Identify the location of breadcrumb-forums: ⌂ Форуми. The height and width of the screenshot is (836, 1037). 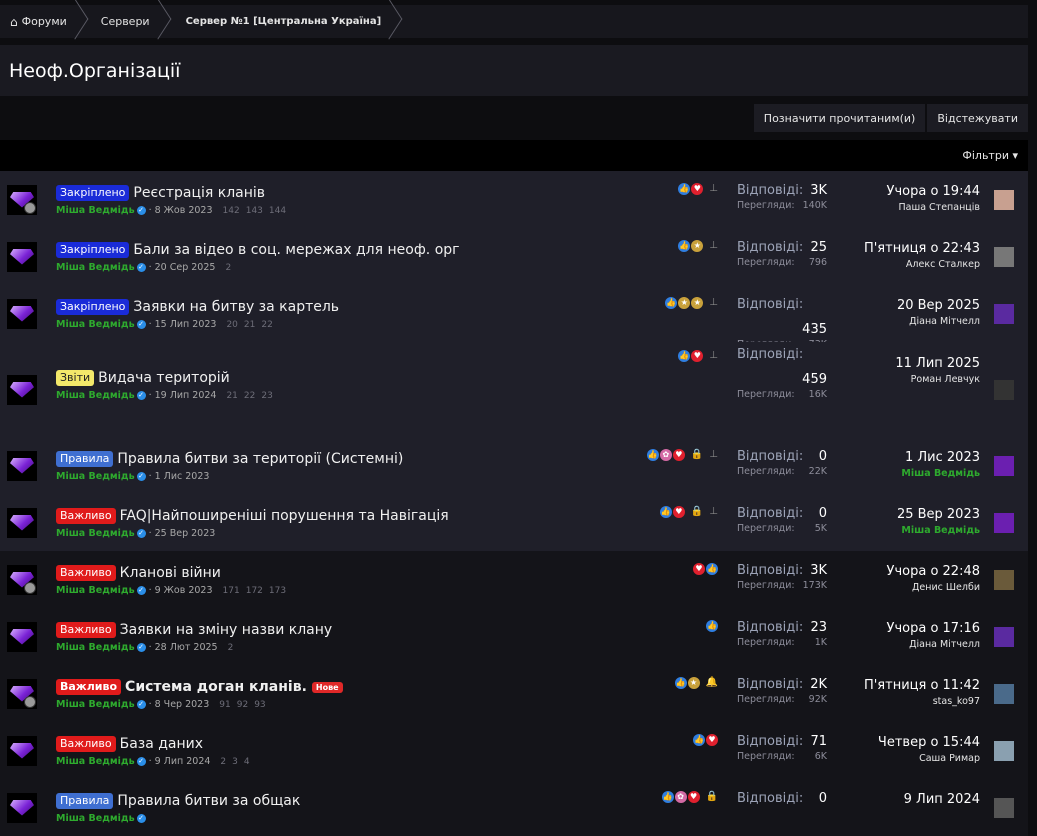
(40, 21).